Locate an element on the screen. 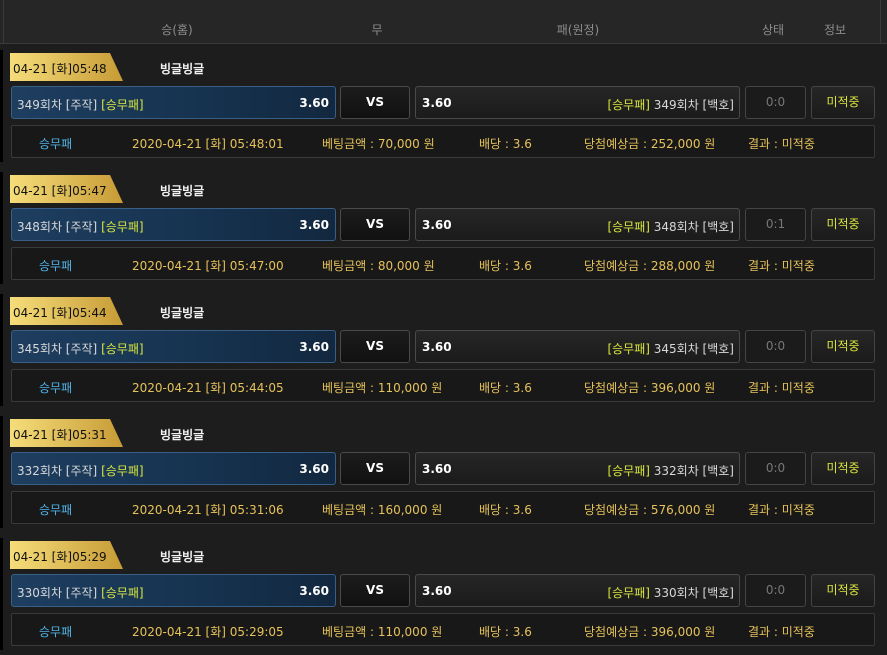  away-name: 348회차 [백호] is located at coordinates (693, 227).